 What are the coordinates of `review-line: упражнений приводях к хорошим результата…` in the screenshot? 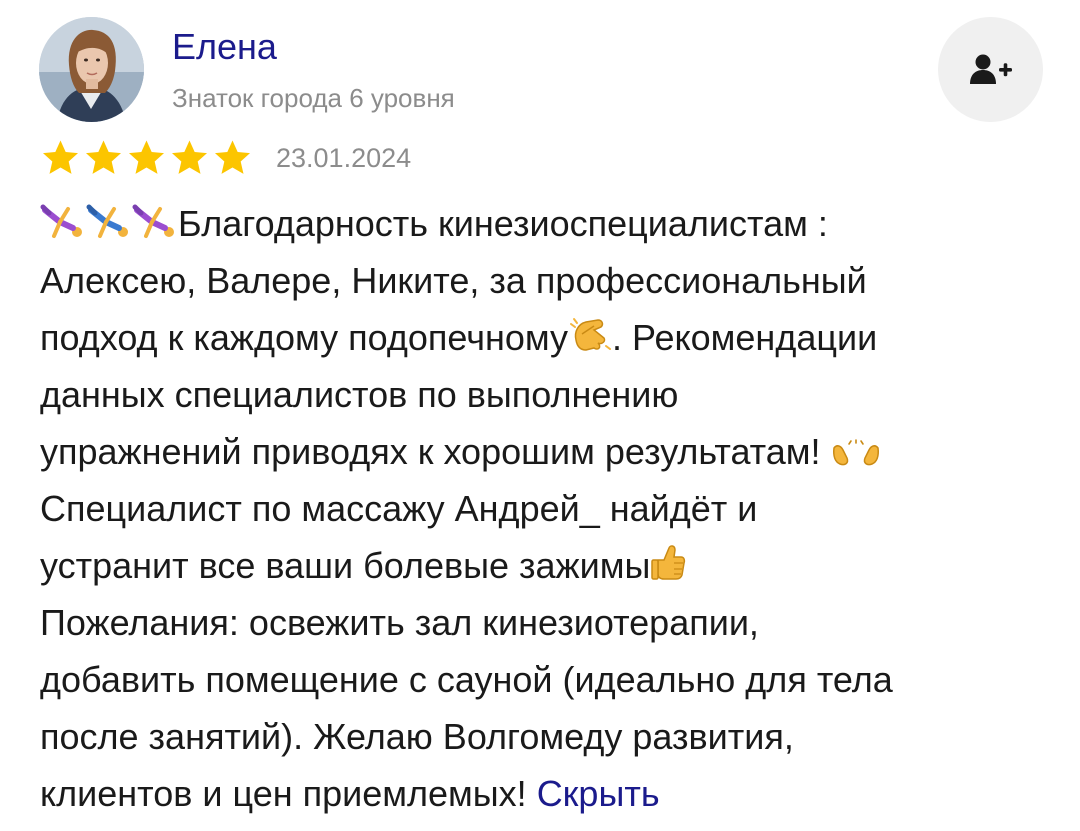 It's located at (545, 451).